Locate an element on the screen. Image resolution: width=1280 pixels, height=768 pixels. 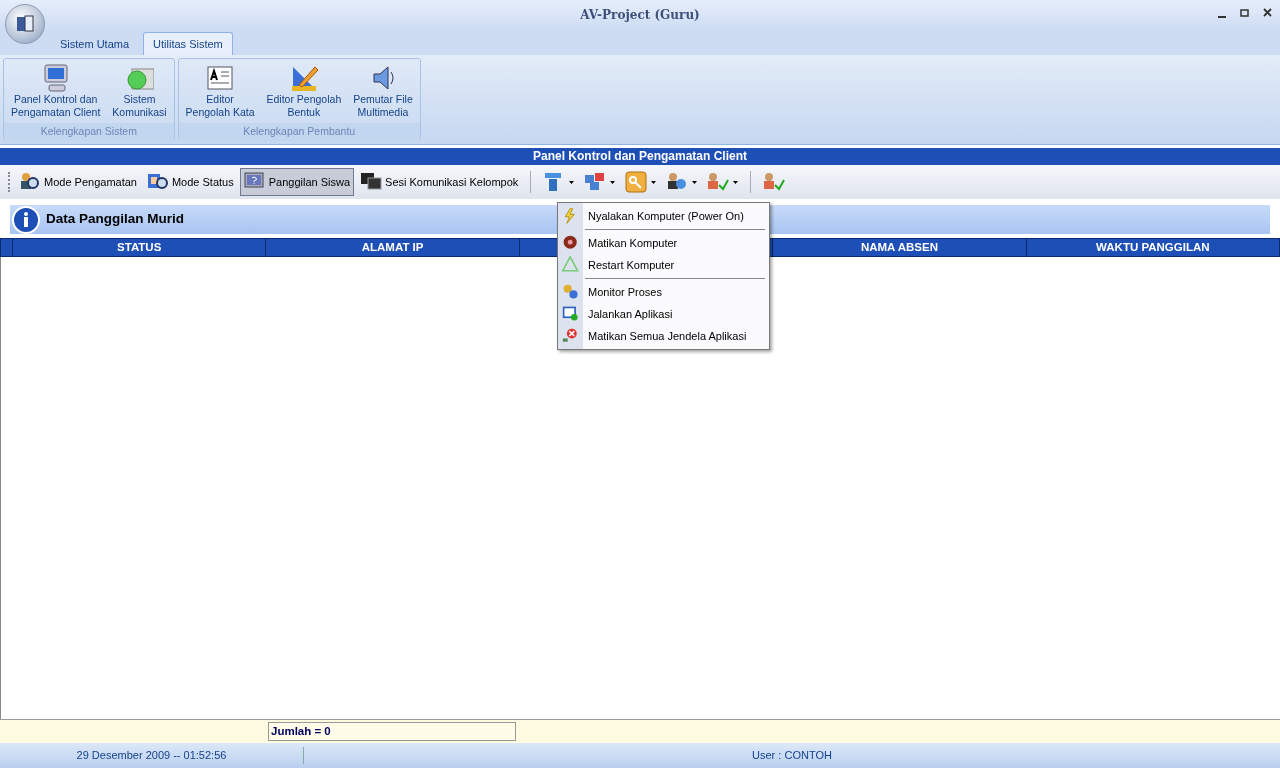
panel-title: Panel Kontrol dan Pengamatan Client is located at coordinates (640, 156).